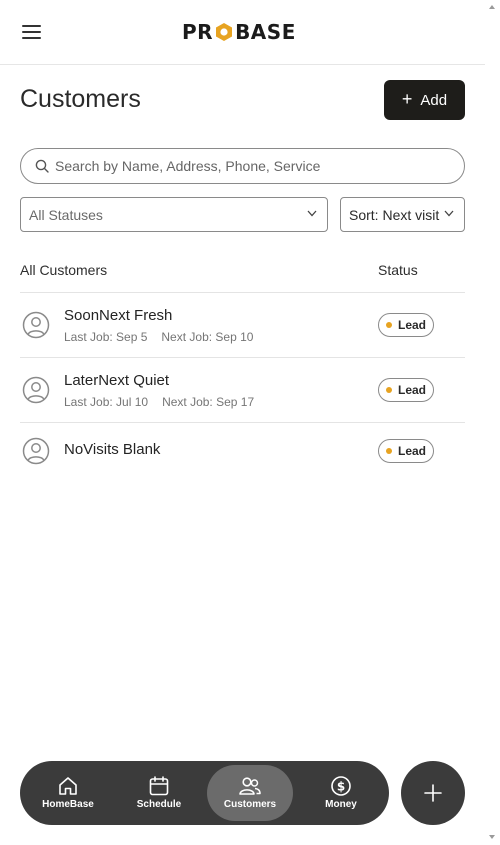  I want to click on nav-item-schedule: Schedule, so click(159, 793).